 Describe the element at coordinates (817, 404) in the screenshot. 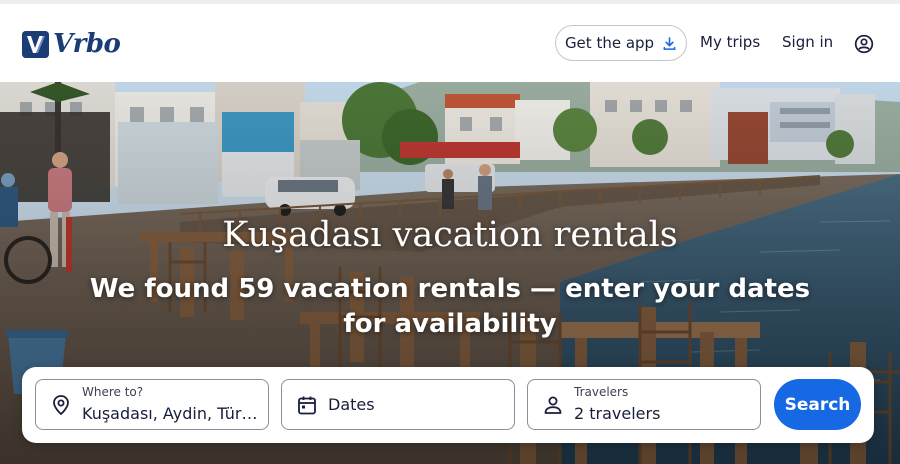

I see `search-button: Search` at that location.